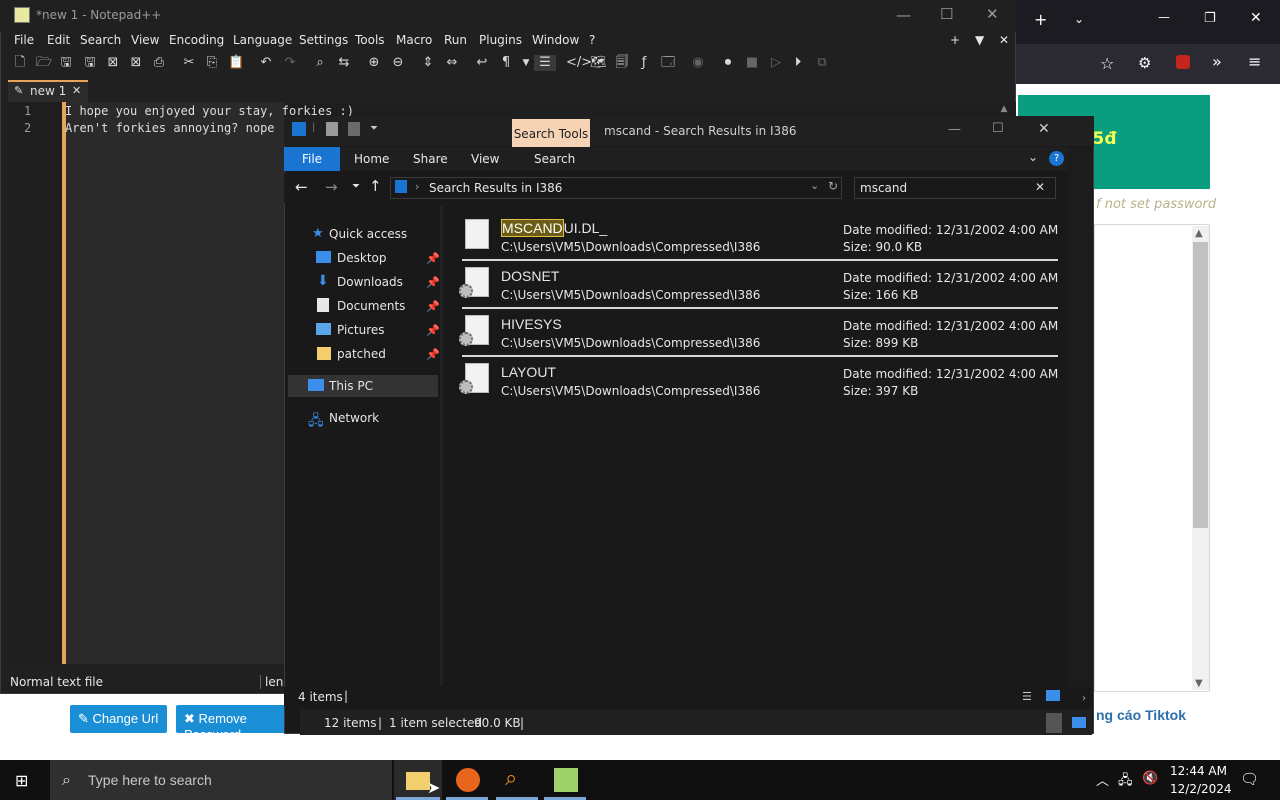 This screenshot has height=800, width=1280. Describe the element at coordinates (398, 63) in the screenshot. I see `zoom-out-icon: ⊖` at that location.